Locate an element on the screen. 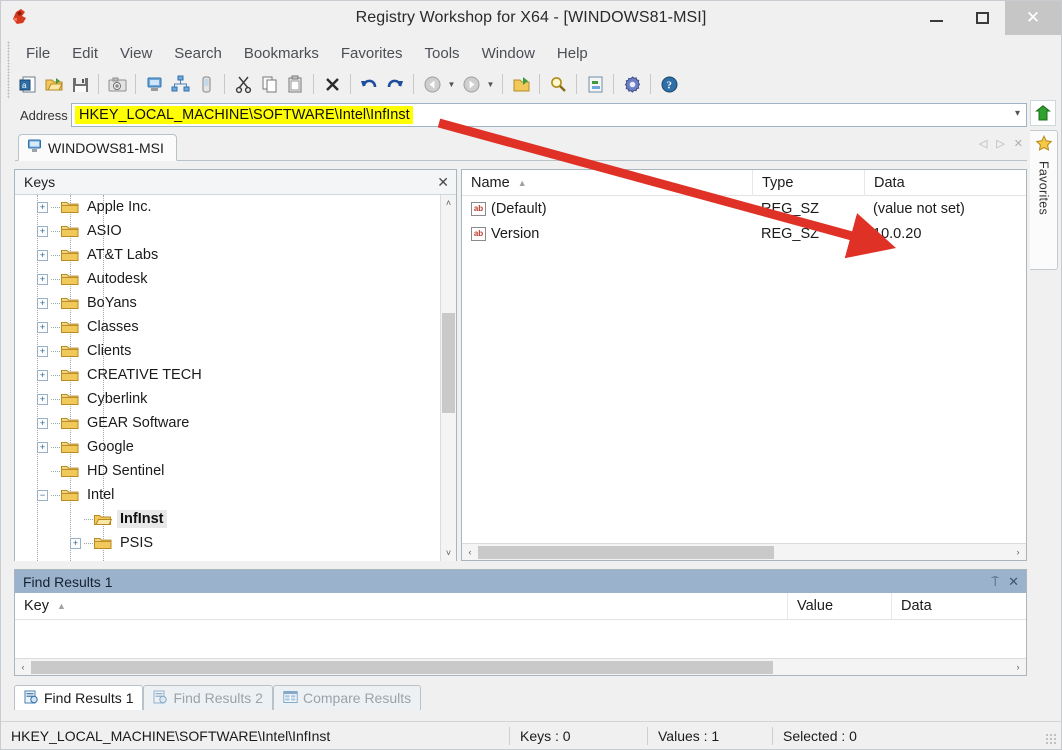 Image resolution: width=1062 pixels, height=750 pixels. local-computer-icon is located at coordinates (154, 84).